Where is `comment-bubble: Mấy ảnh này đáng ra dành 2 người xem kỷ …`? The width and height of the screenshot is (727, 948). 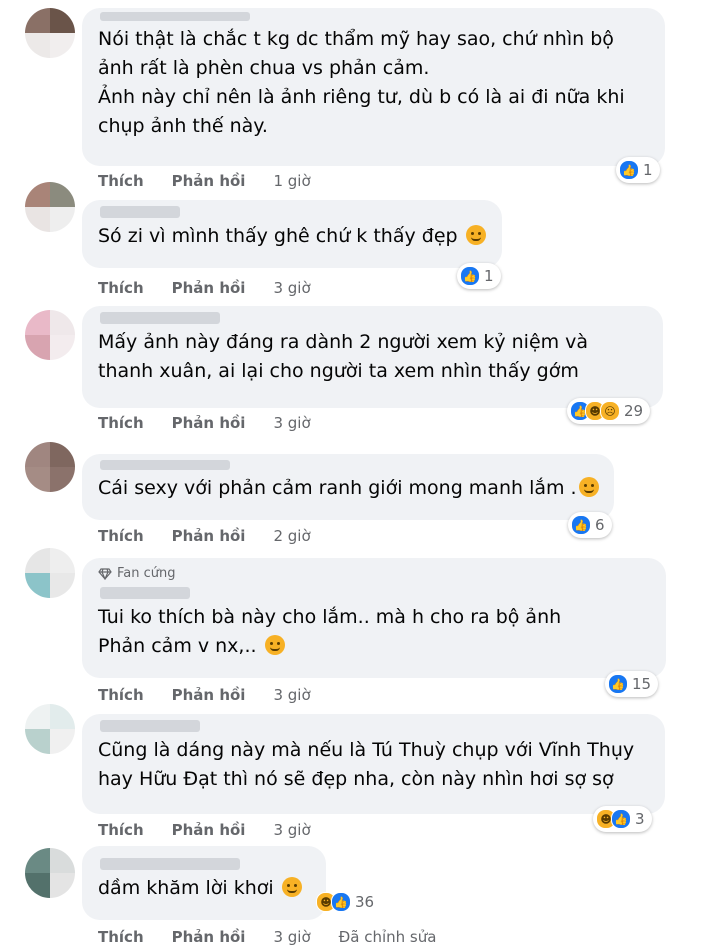
comment-bubble: Mấy ảnh này đáng ra dành 2 người xem kỷ … is located at coordinates (372, 357).